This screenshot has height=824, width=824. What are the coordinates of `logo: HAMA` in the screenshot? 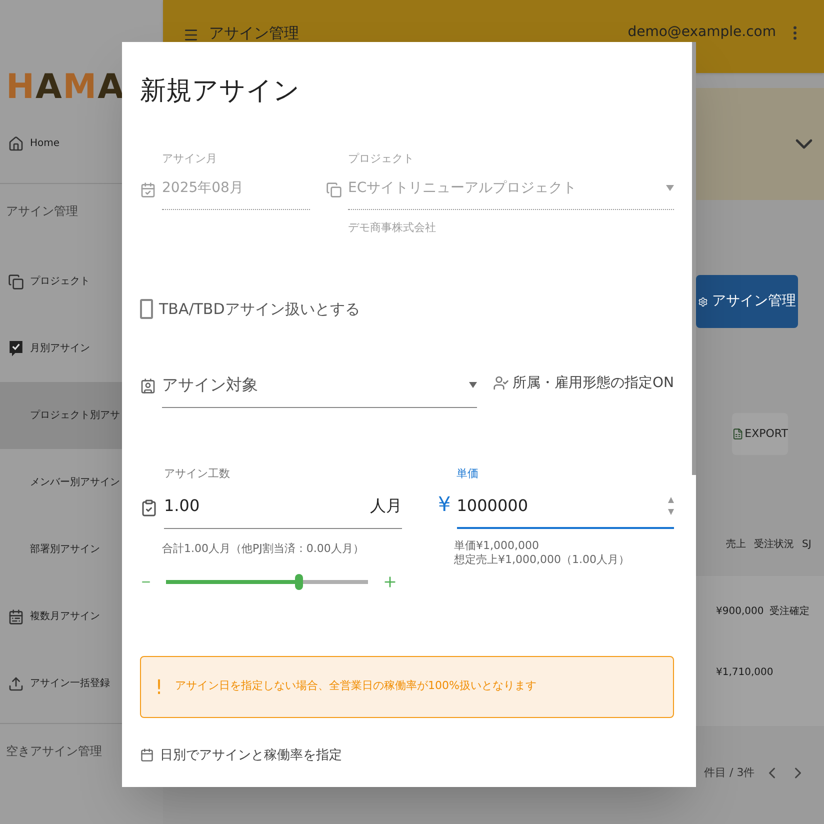 It's located at (65, 87).